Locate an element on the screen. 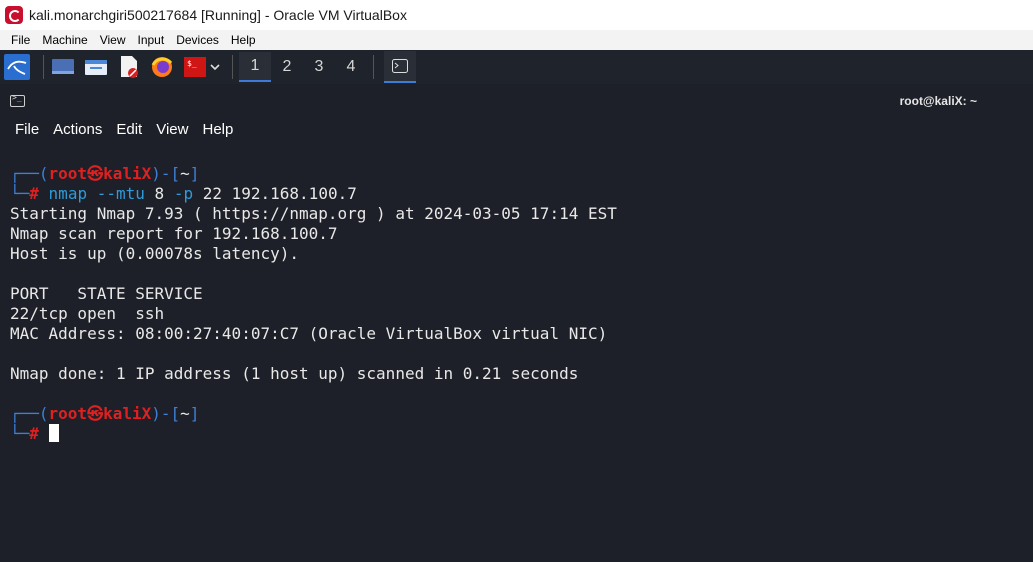  vbox-menu-input: Input is located at coordinates (151, 40).